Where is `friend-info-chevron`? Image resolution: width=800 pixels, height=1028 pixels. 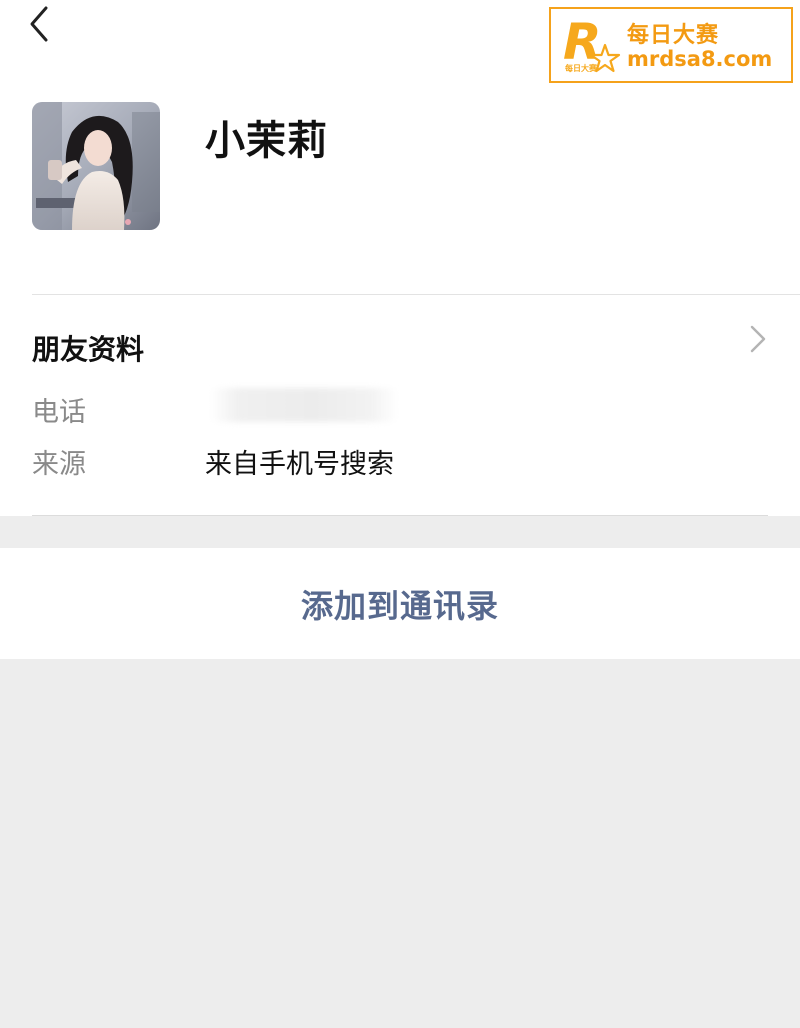 friend-info-chevron is located at coordinates (757, 339).